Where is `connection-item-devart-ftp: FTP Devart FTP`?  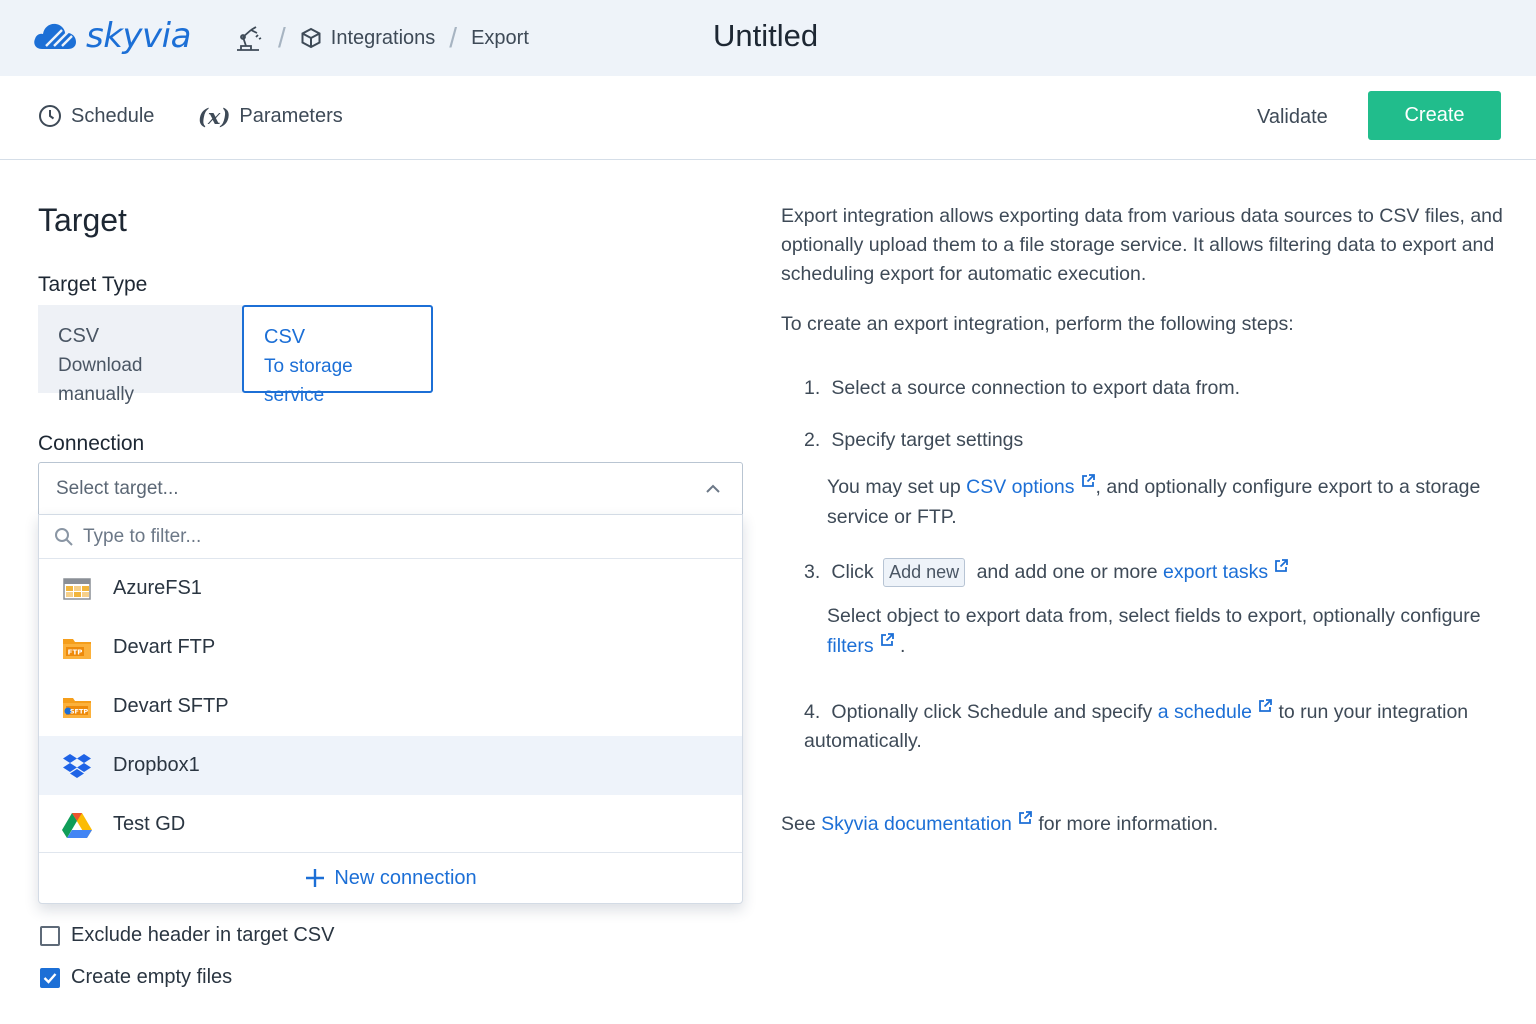
connection-item-devart-ftp: FTP Devart FTP is located at coordinates (390, 647).